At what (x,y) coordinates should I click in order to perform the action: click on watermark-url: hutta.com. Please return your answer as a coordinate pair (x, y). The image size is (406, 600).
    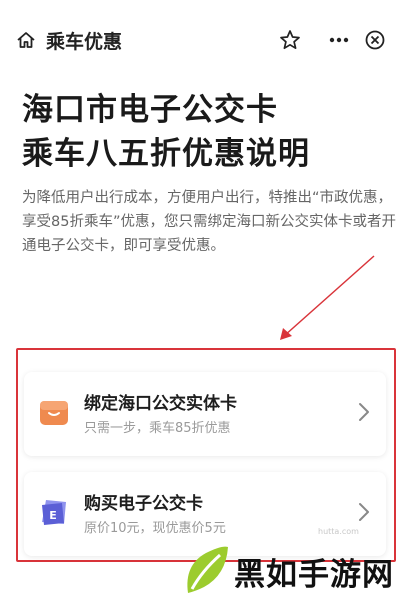
    Looking at the image, I should click on (338, 531).